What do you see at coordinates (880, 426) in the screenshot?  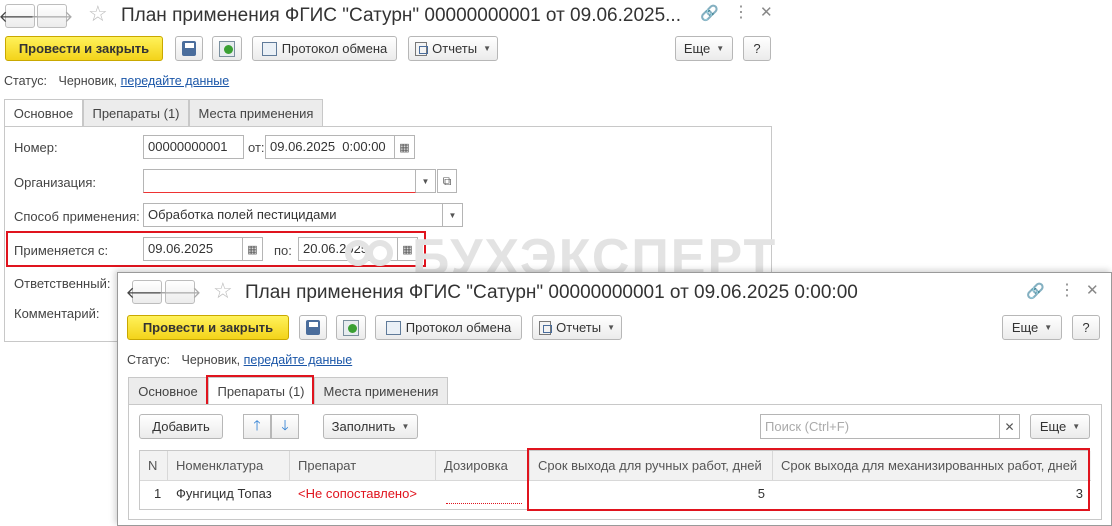 I see `search-input: Поиск (Ctrl+F)` at bounding box center [880, 426].